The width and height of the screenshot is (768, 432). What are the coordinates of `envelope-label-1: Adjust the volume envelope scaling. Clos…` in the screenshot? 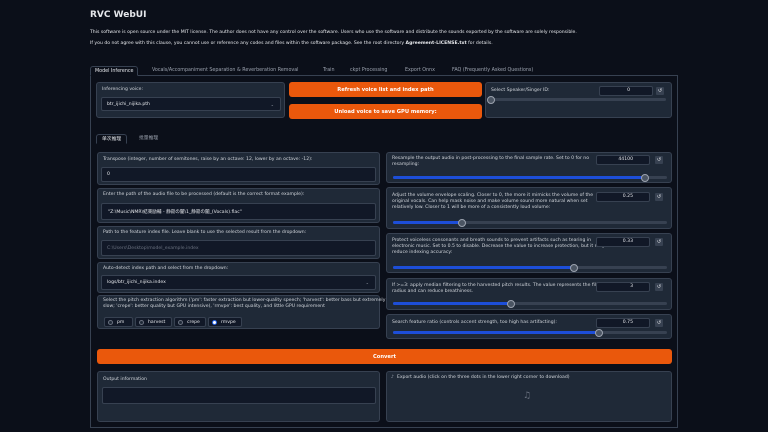 It's located at (493, 195).